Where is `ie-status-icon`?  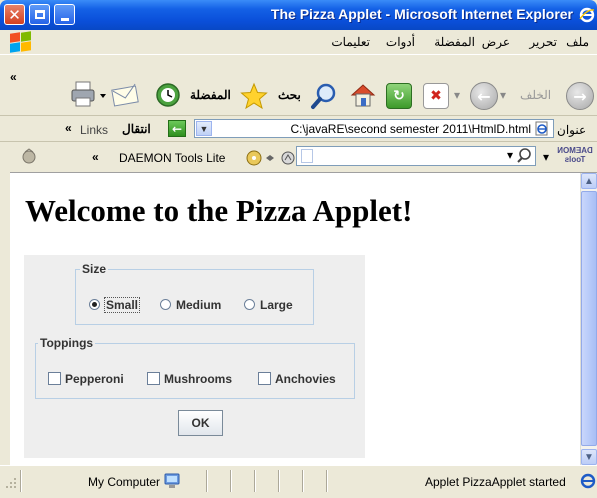 ie-status-icon is located at coordinates (588, 481).